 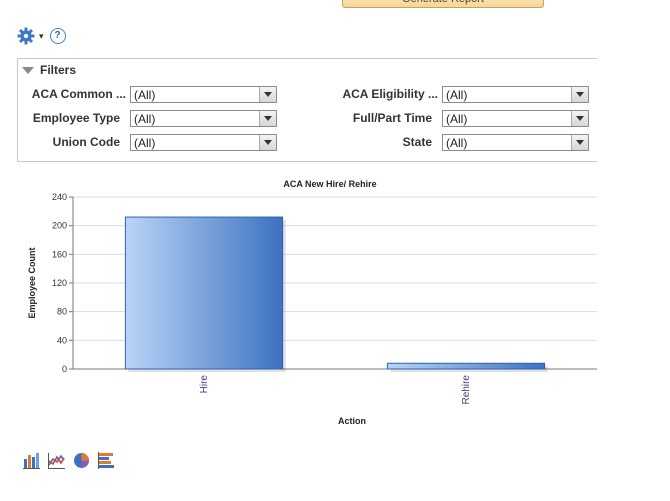 What do you see at coordinates (106, 460) in the screenshot?
I see `horizontal-bar-chart-icon` at bounding box center [106, 460].